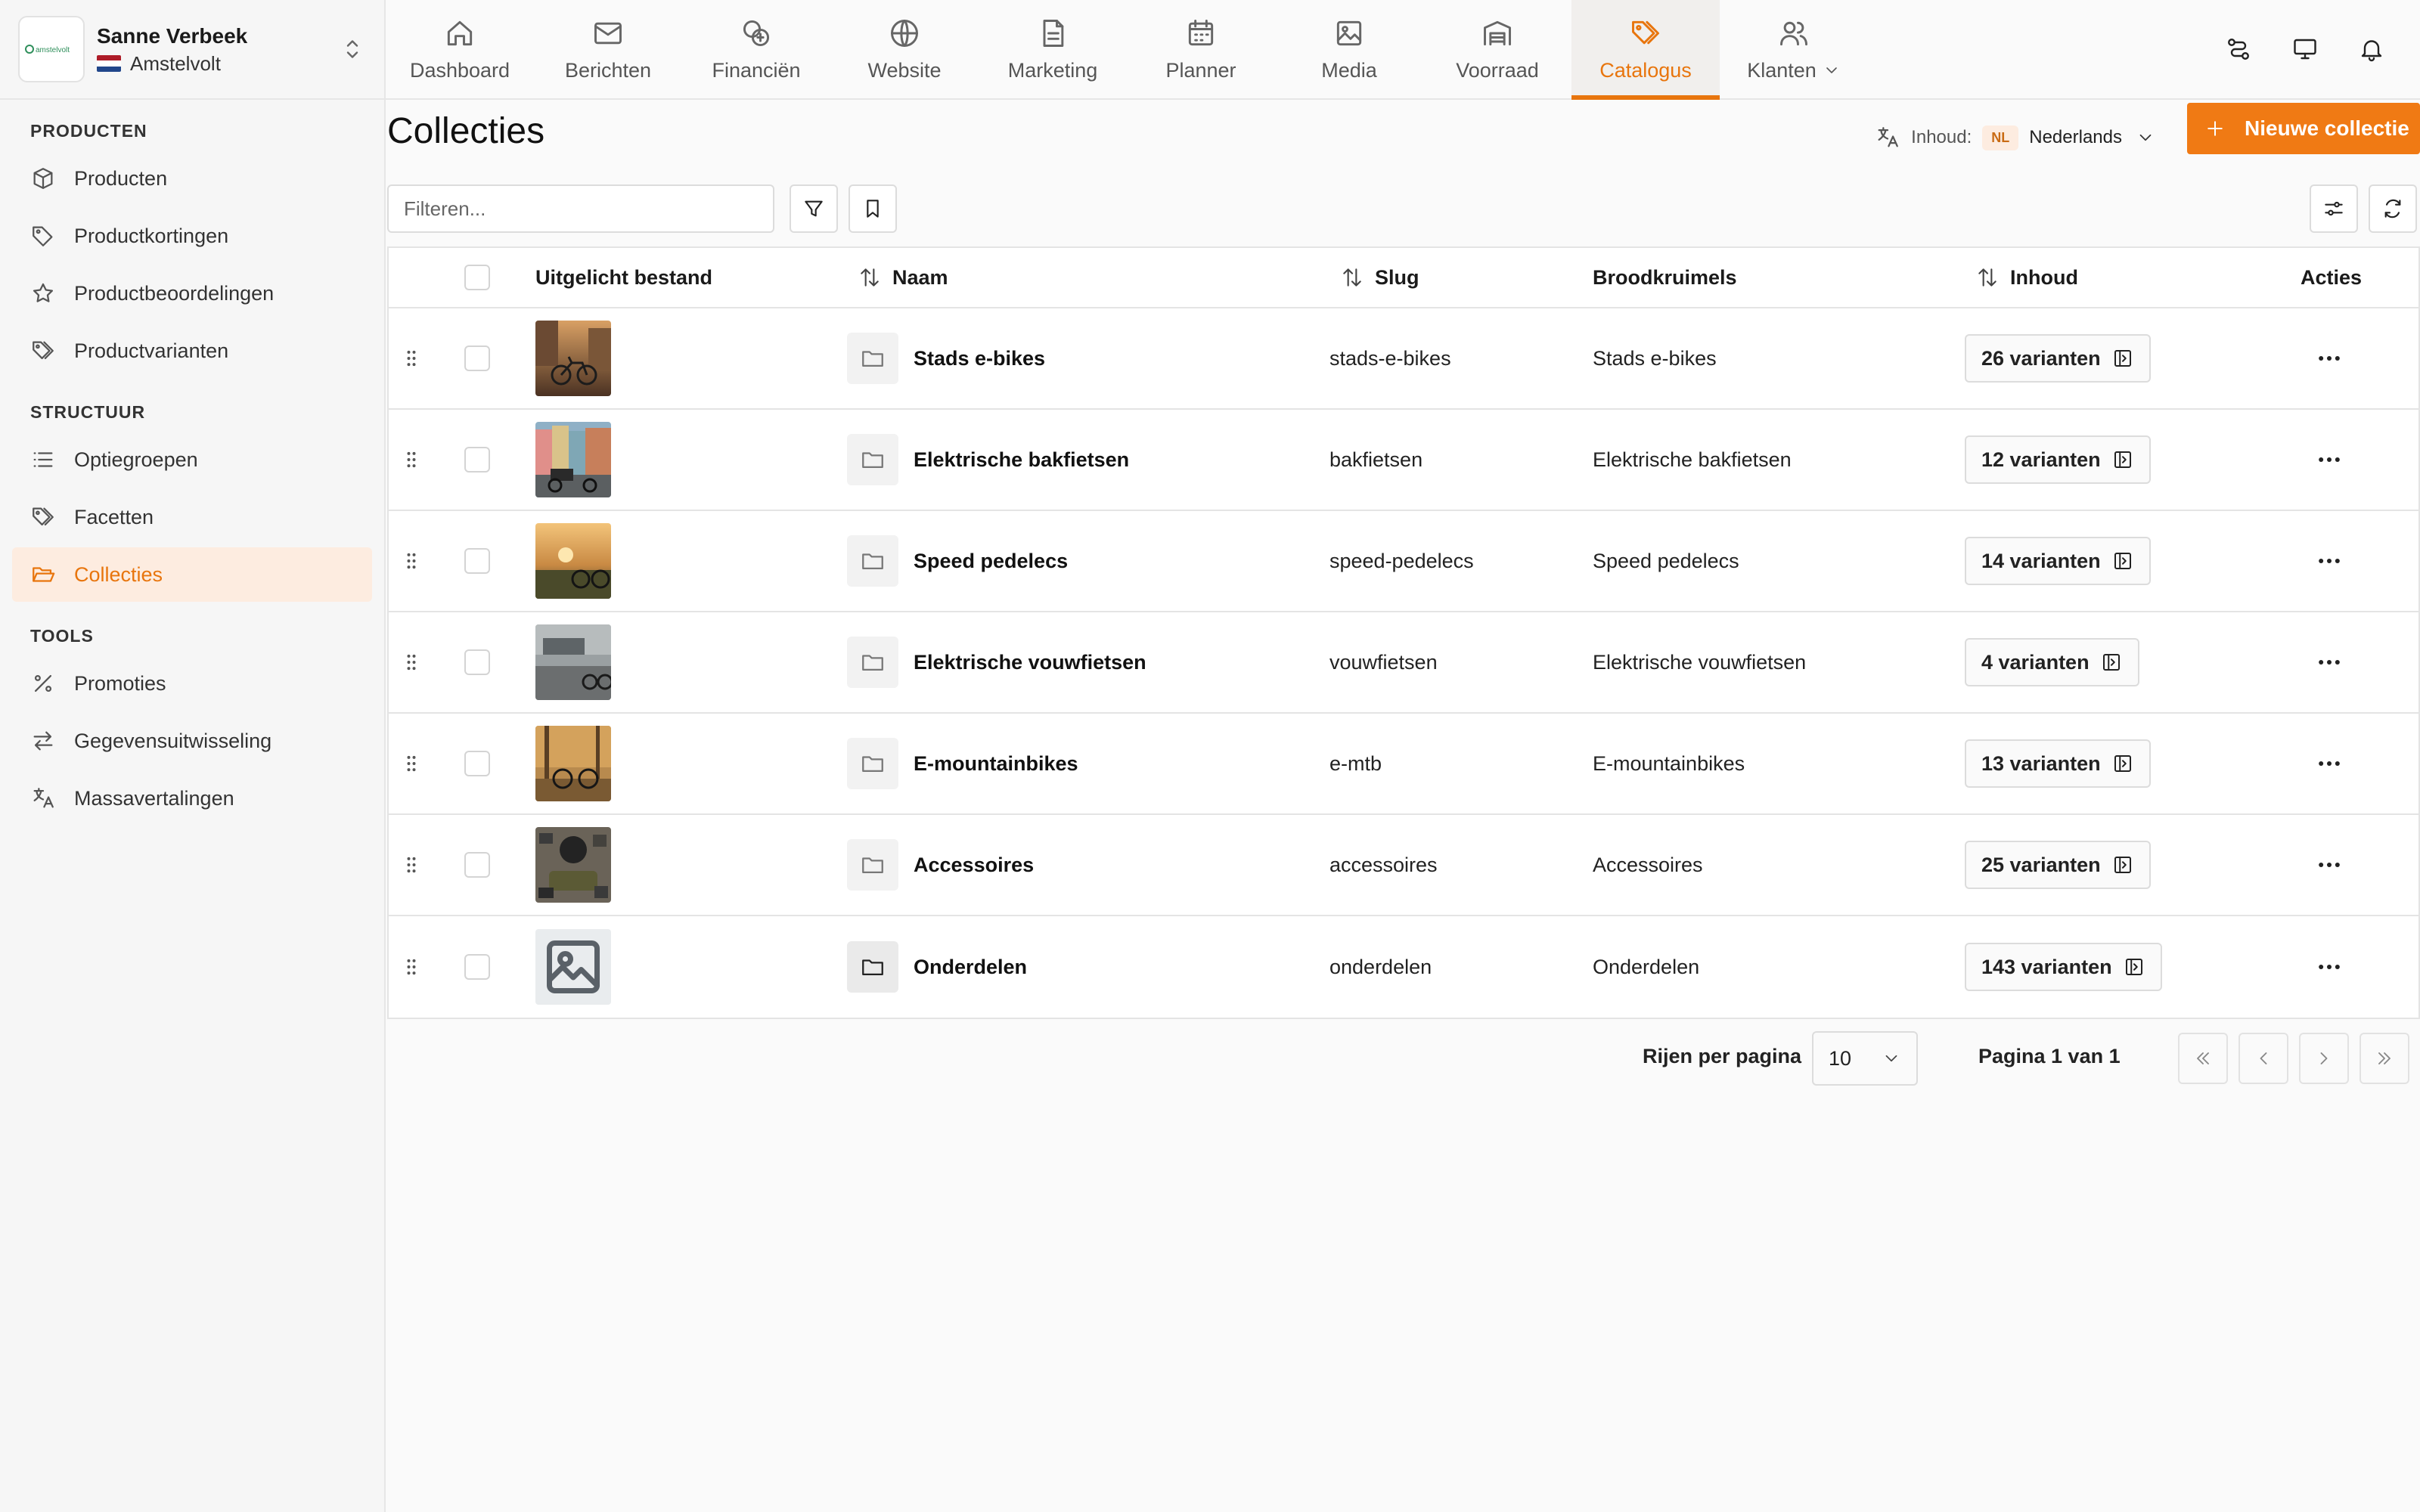  Describe the element at coordinates (937, 967) in the screenshot. I see `collection-name-cell: Onderdelen` at that location.